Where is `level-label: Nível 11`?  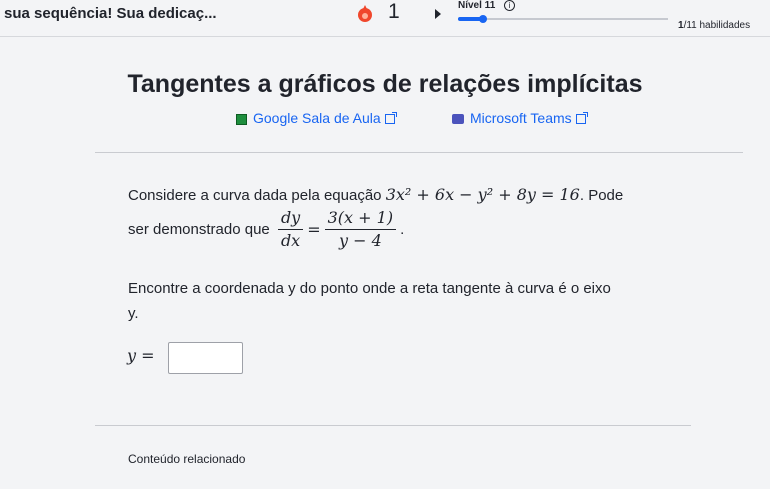 level-label: Nível 11 is located at coordinates (477, 5).